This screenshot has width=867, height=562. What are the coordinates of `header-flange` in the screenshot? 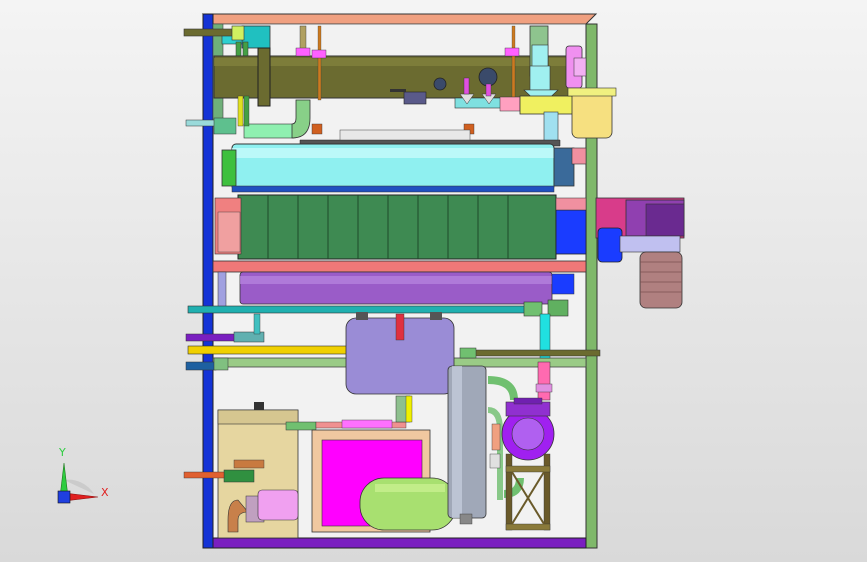 It's located at (264, 77).